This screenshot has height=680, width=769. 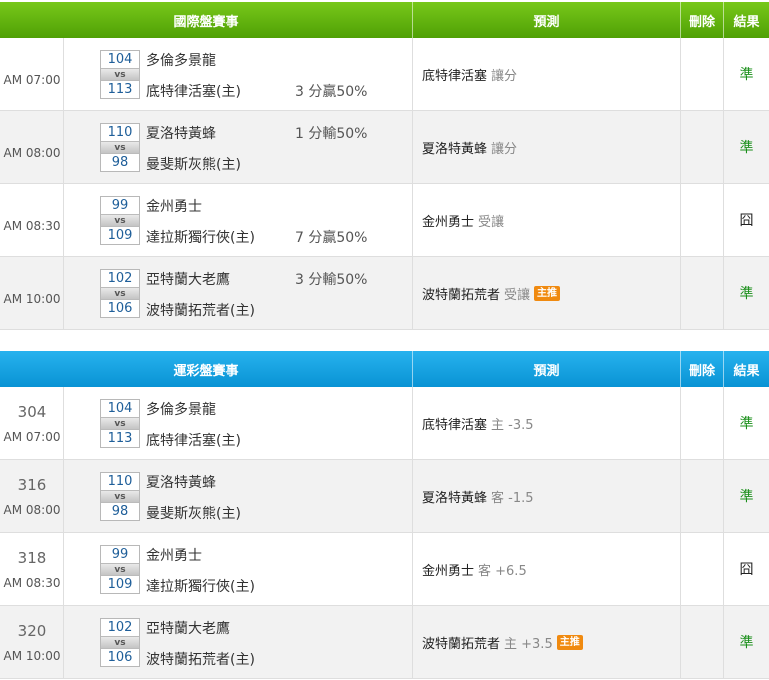 What do you see at coordinates (547, 74) in the screenshot?
I see `prediction-cell: 底特律活塞 讓分` at bounding box center [547, 74].